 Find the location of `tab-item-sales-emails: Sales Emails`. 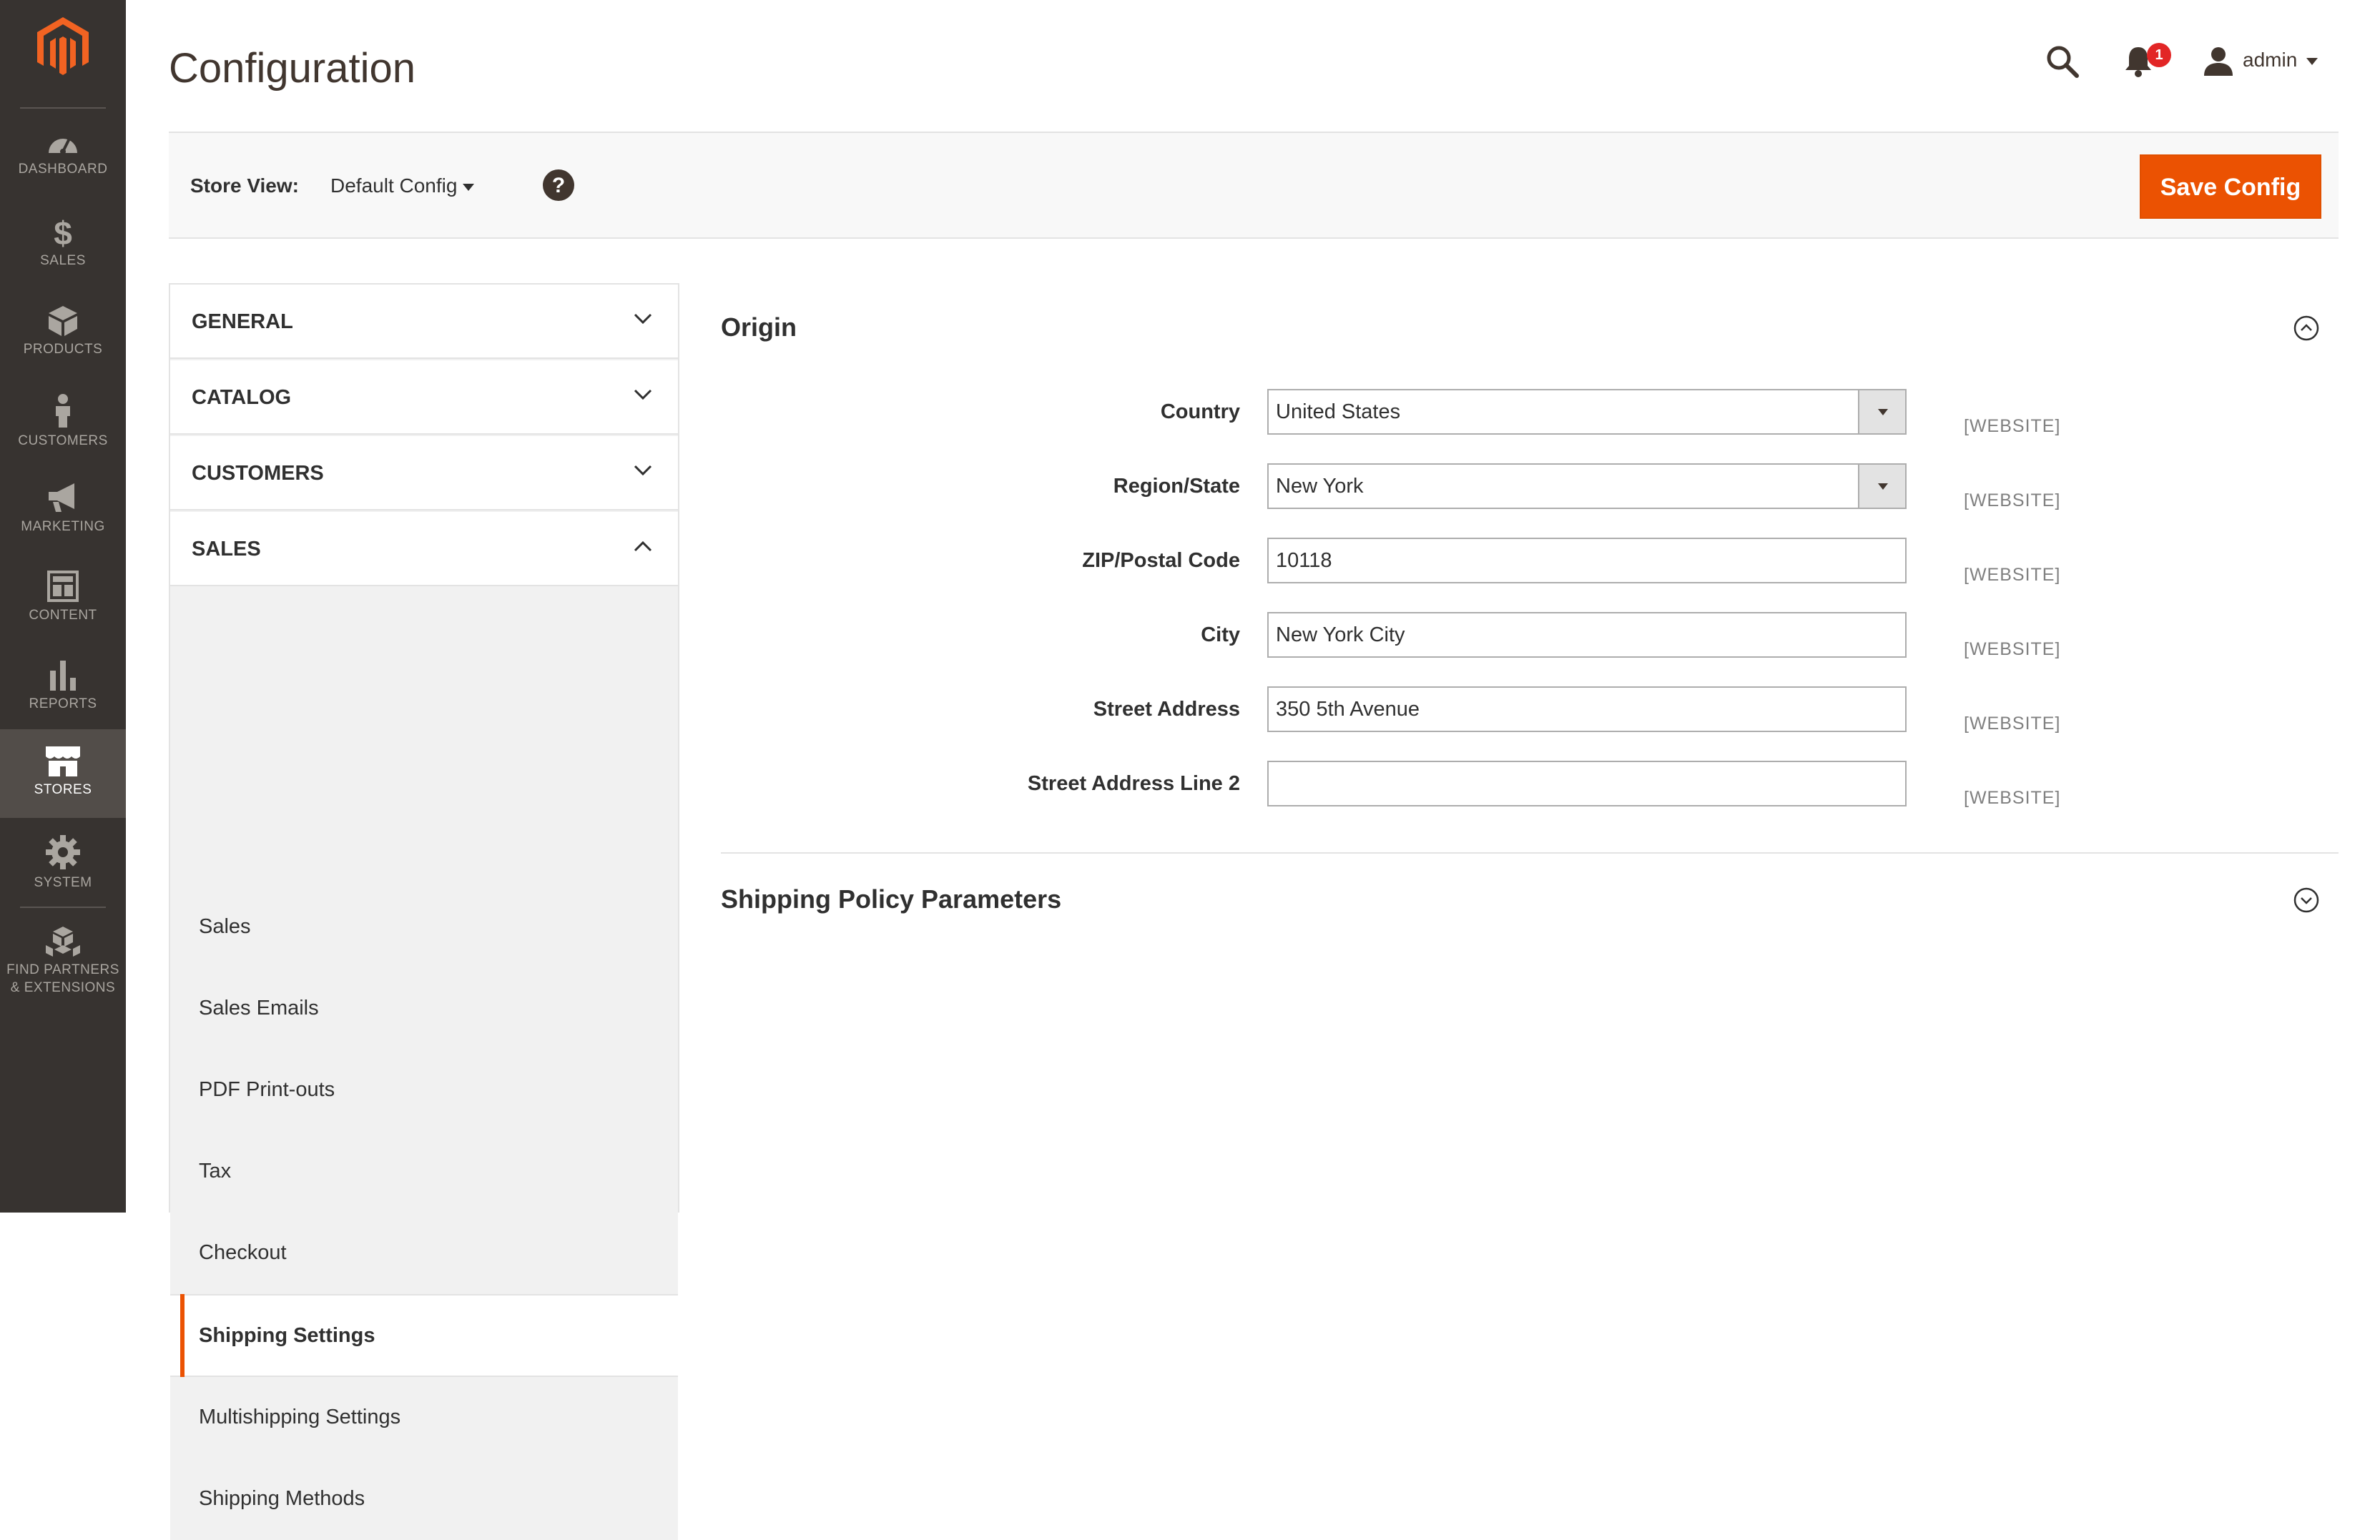

tab-item-sales-emails: Sales Emails is located at coordinates (424, 1009).